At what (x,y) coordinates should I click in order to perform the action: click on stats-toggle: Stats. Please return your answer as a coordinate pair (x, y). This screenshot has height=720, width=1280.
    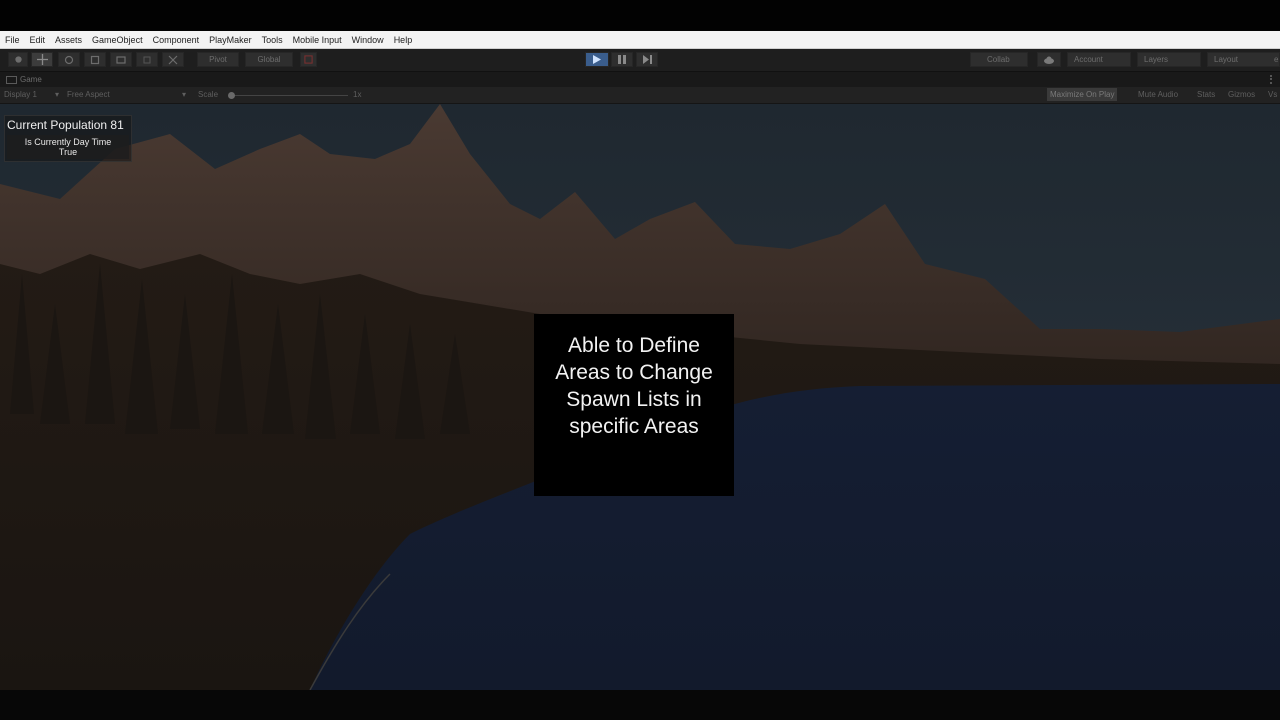
    Looking at the image, I should click on (1206, 94).